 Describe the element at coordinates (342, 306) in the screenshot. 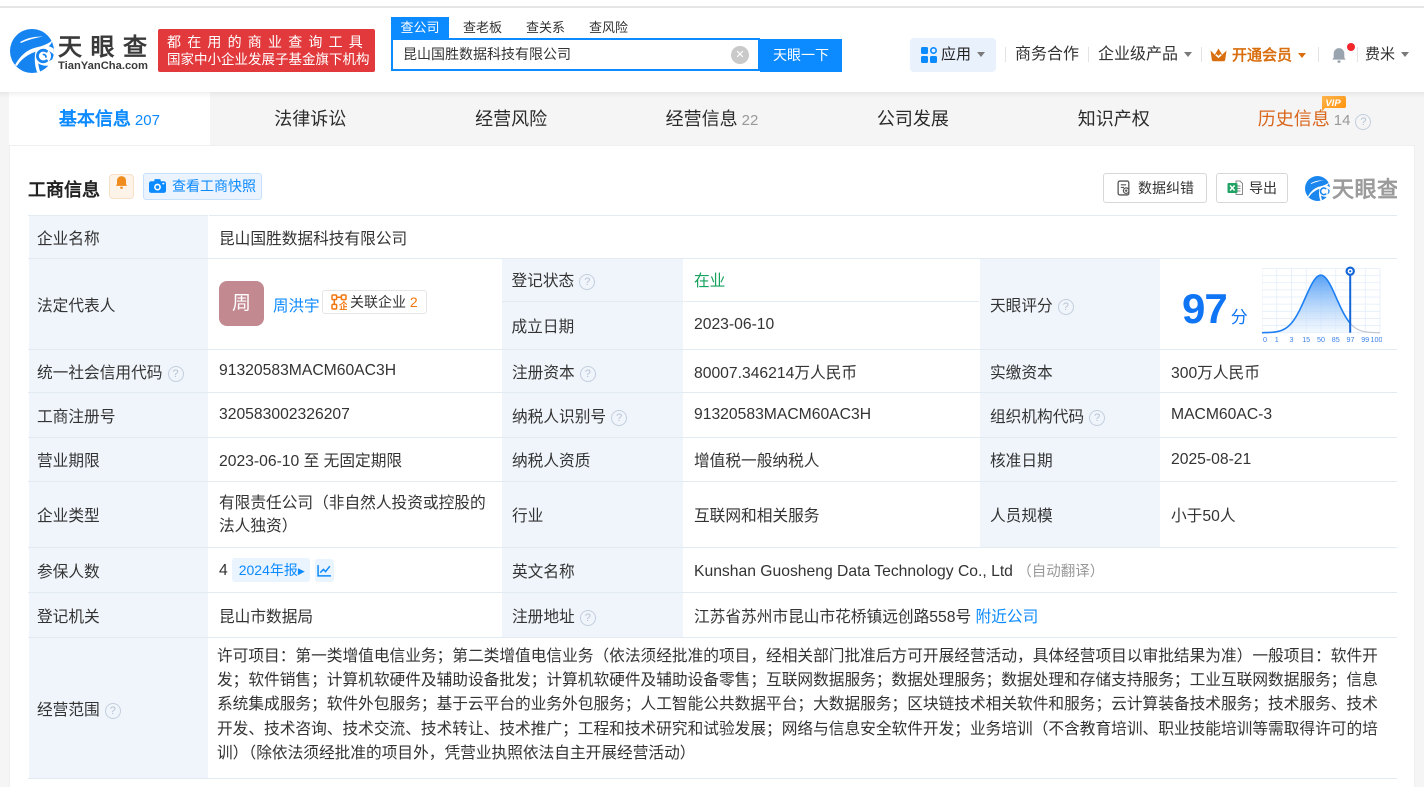

I see `svg-text: 企` at that location.